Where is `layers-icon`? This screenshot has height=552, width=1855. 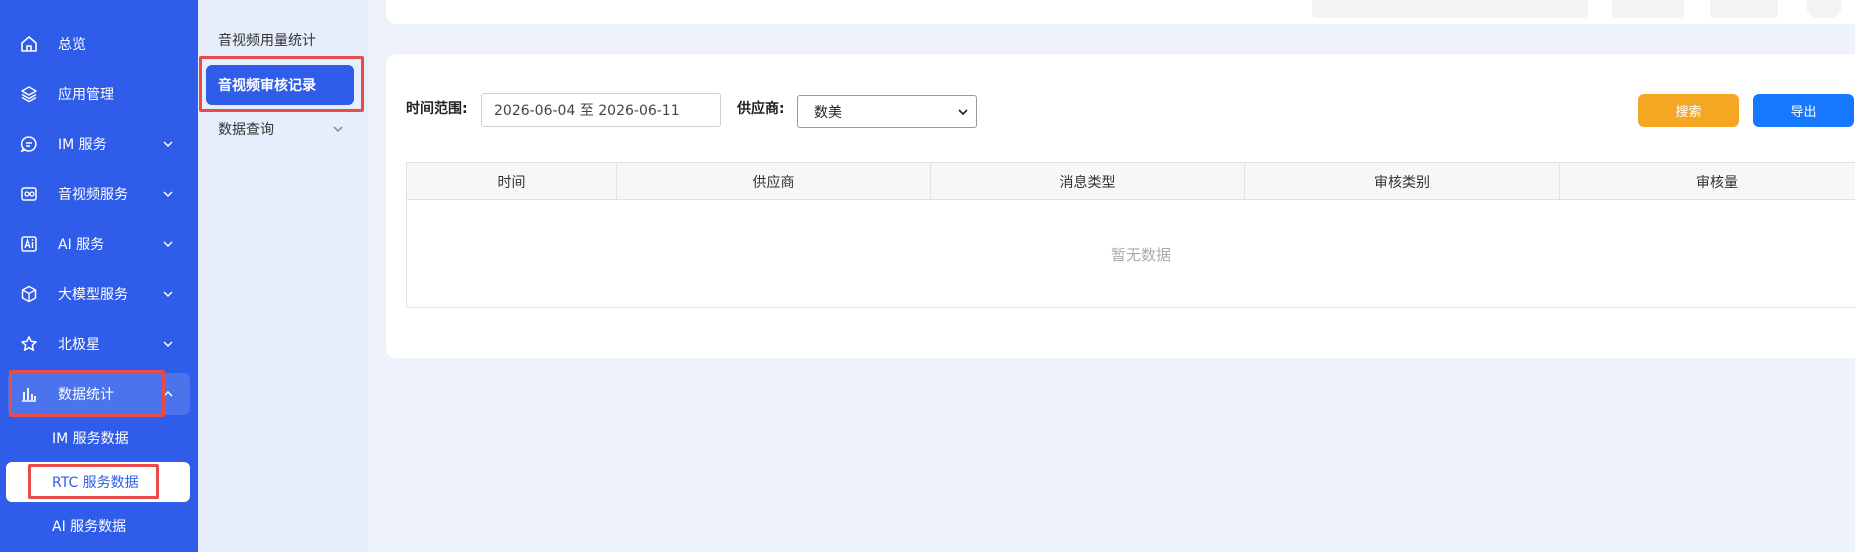 layers-icon is located at coordinates (29, 94).